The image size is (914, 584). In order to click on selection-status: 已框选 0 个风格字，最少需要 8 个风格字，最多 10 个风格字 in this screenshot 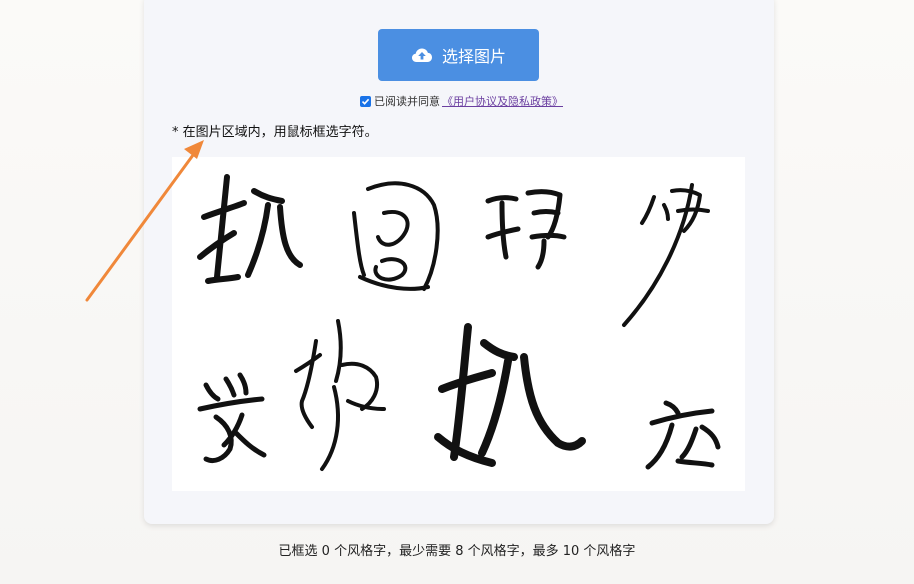, I will do `click(457, 551)`.